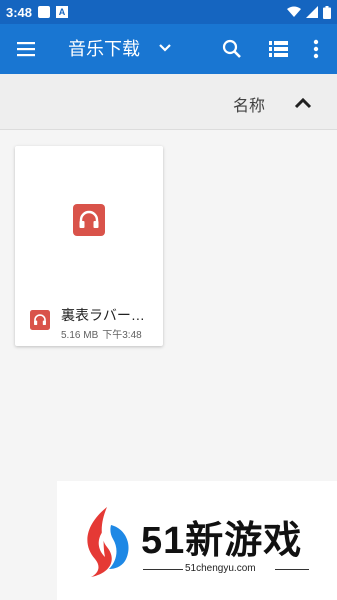 The width and height of the screenshot is (337, 600). I want to click on status-time: 3:48, so click(19, 12).